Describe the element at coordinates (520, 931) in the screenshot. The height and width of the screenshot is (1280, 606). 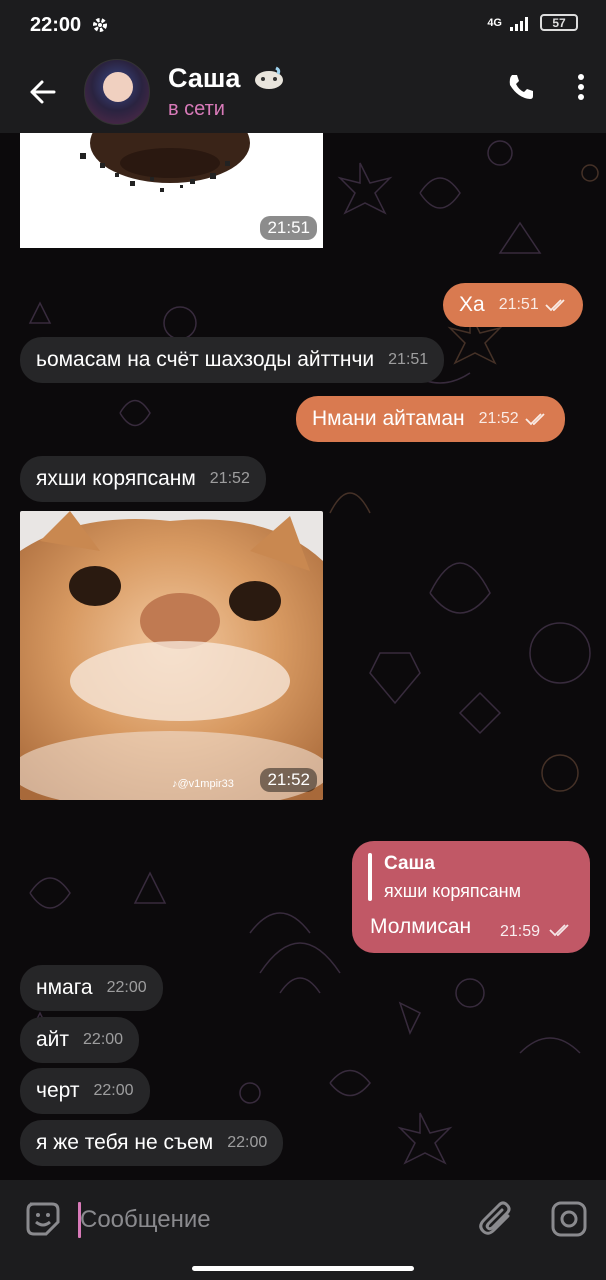
I see `message-time: 21:59` at that location.